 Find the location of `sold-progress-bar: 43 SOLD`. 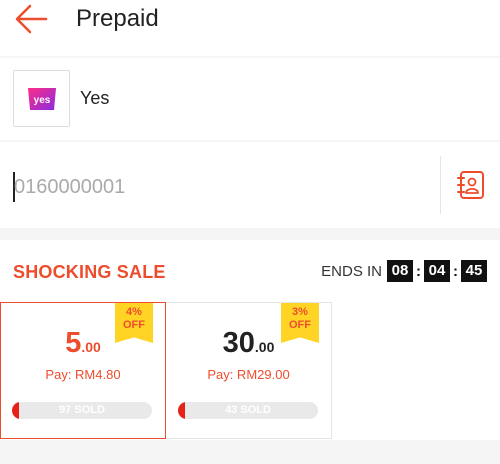

sold-progress-bar: 43 SOLD is located at coordinates (248, 410).